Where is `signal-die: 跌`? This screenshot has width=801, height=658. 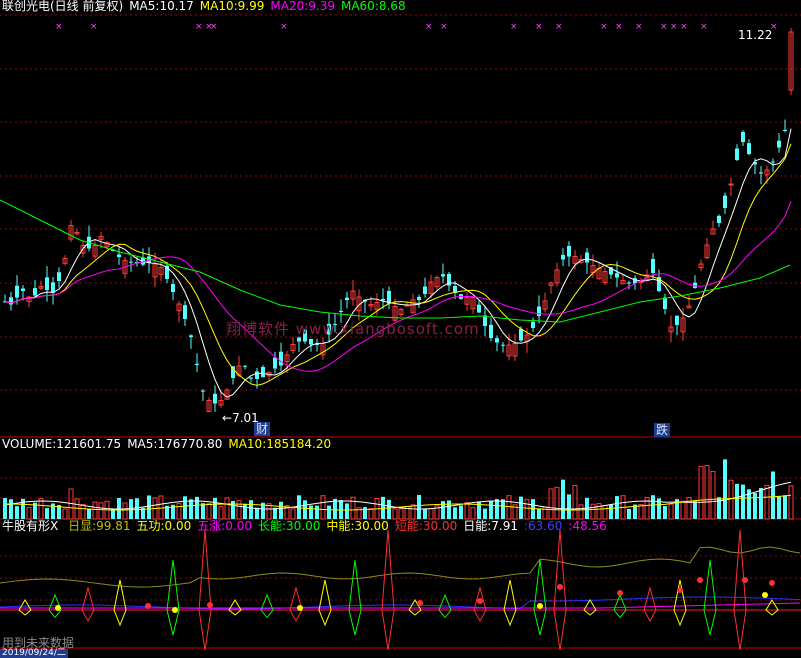
signal-die: 跌 is located at coordinates (662, 430).